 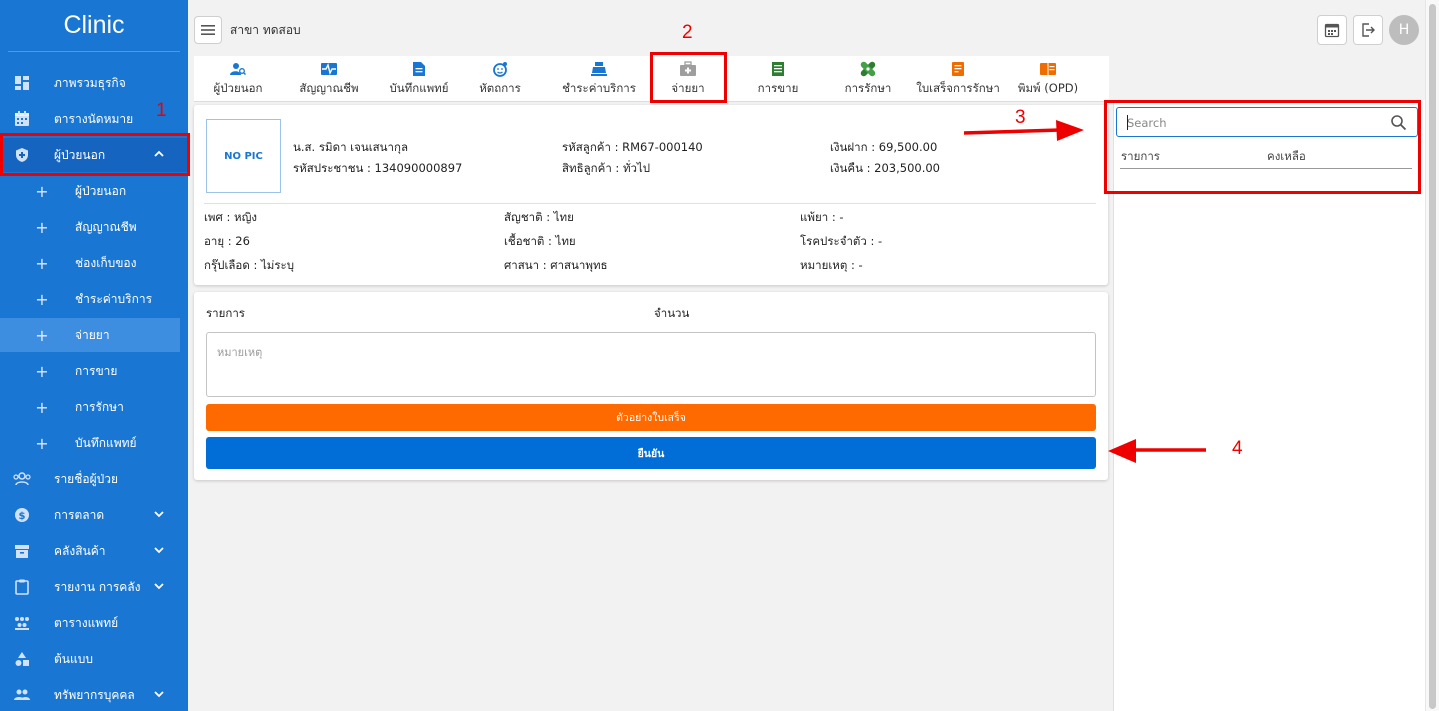 I want to click on tab-outpatient: ผู้ป่วยนอก, so click(x=238, y=79).